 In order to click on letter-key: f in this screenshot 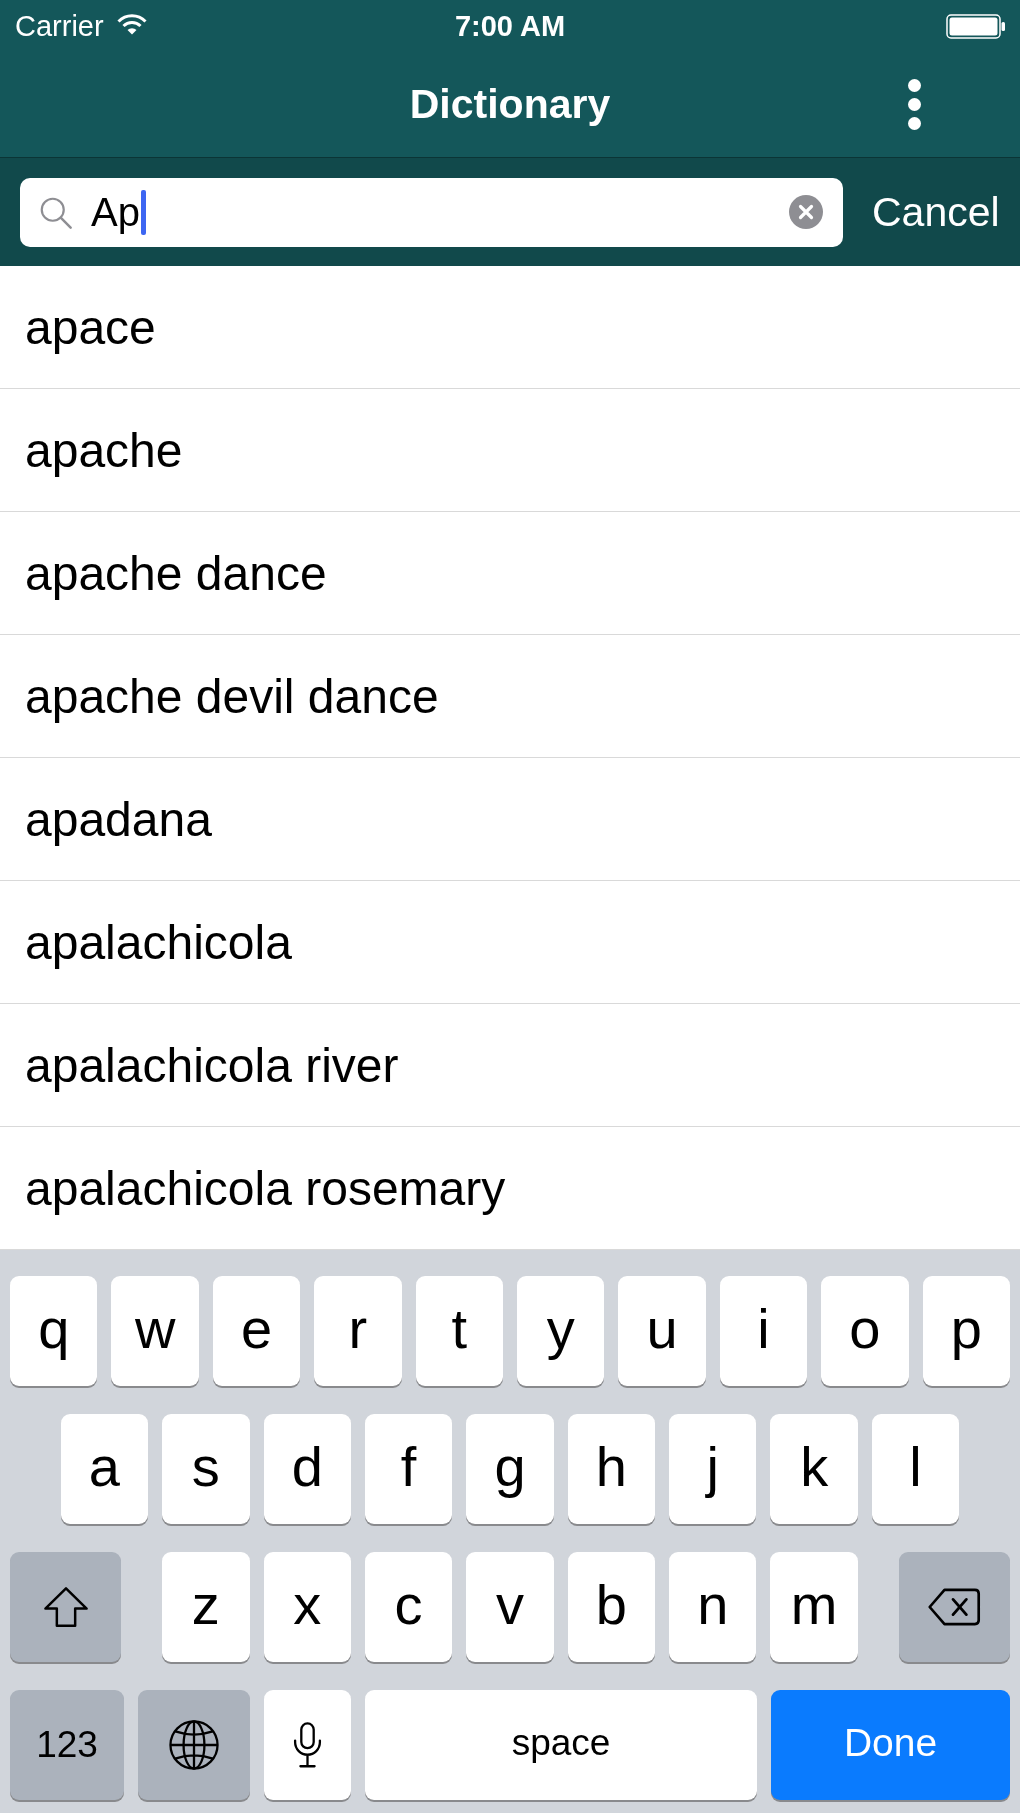, I will do `click(408, 1469)`.